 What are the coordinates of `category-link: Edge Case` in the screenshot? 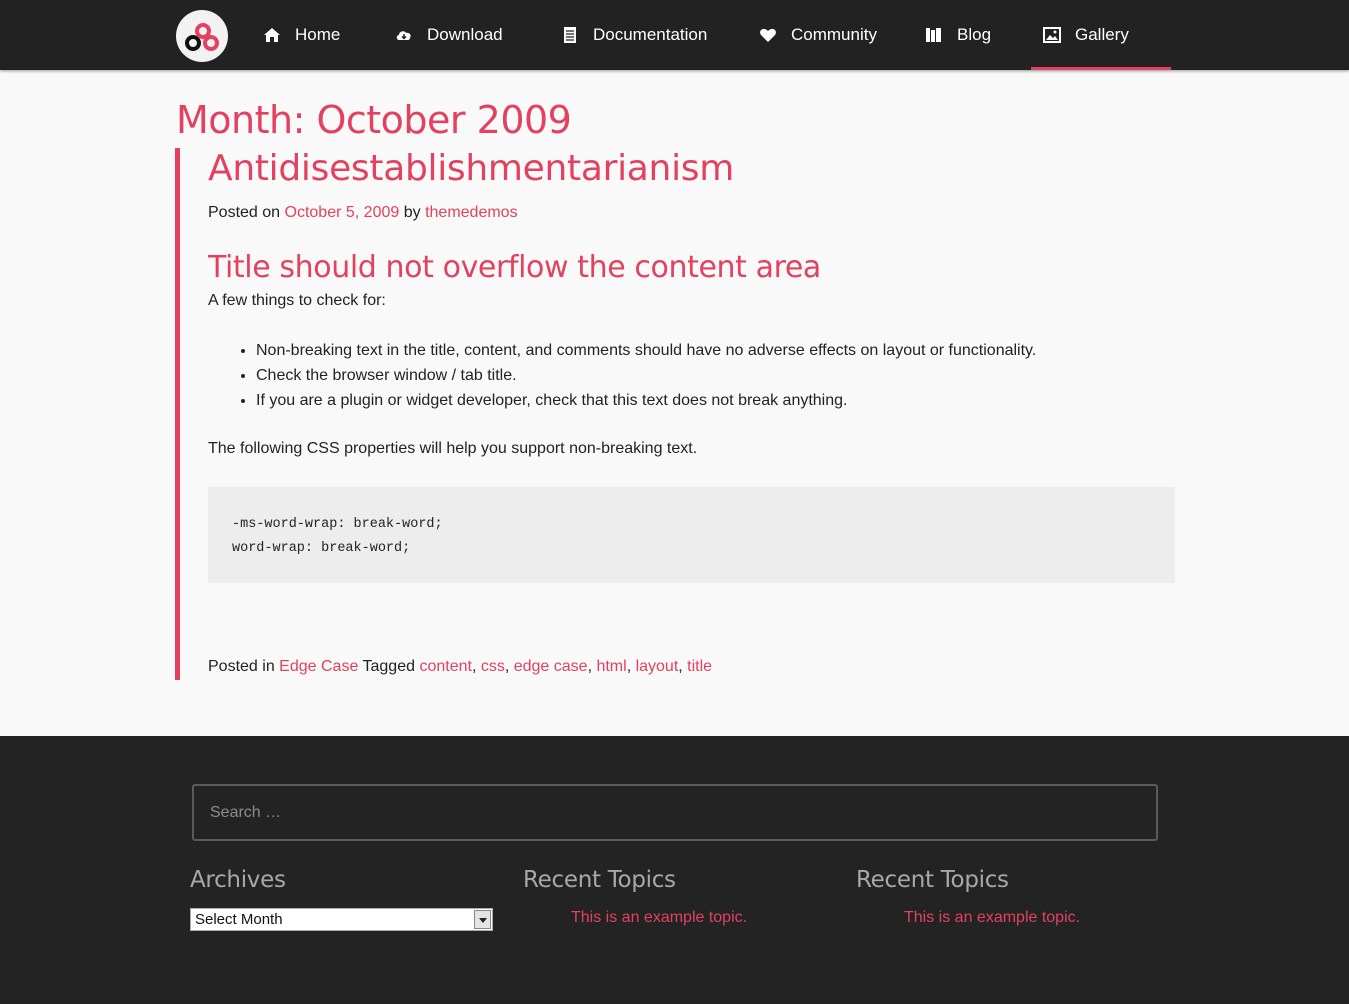 It's located at (318, 666).